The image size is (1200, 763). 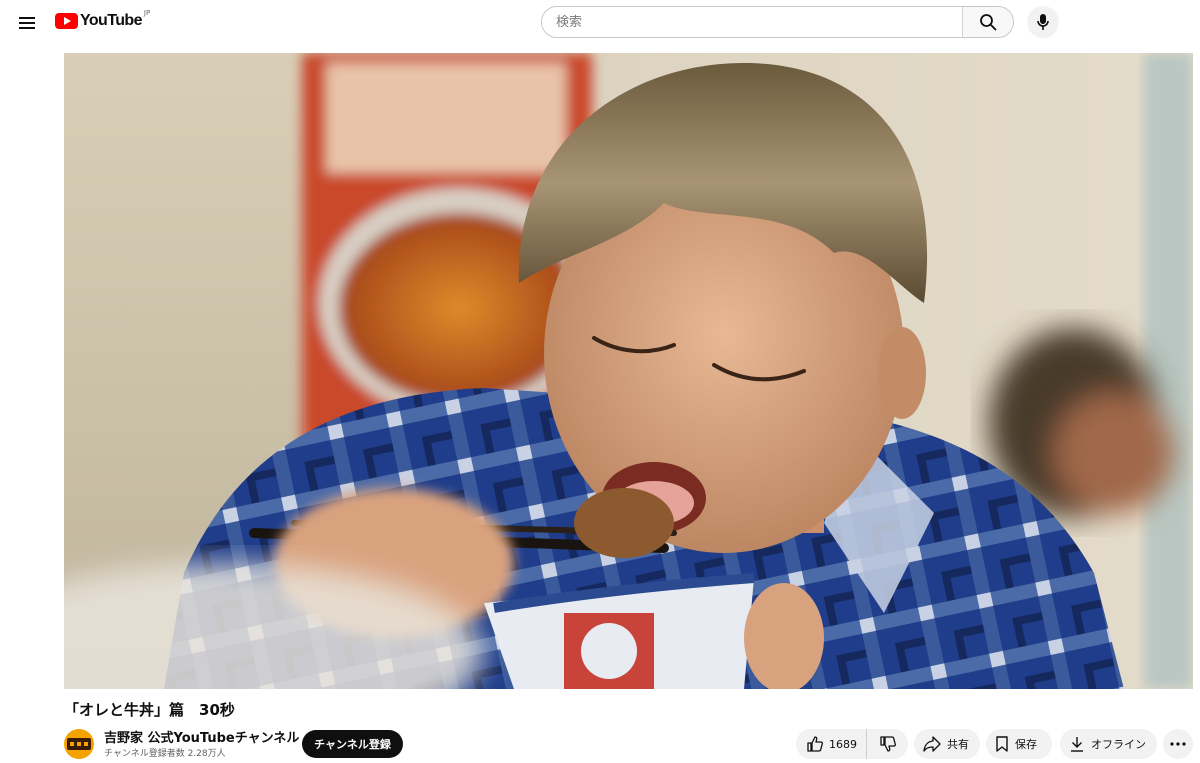 I want to click on subscribe-button: チャンネル登録, so click(x=352, y=744).